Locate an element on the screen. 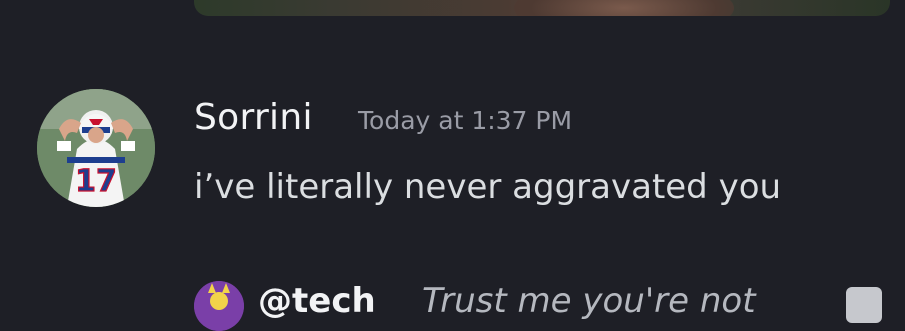  image-embed is located at coordinates (542, 8).